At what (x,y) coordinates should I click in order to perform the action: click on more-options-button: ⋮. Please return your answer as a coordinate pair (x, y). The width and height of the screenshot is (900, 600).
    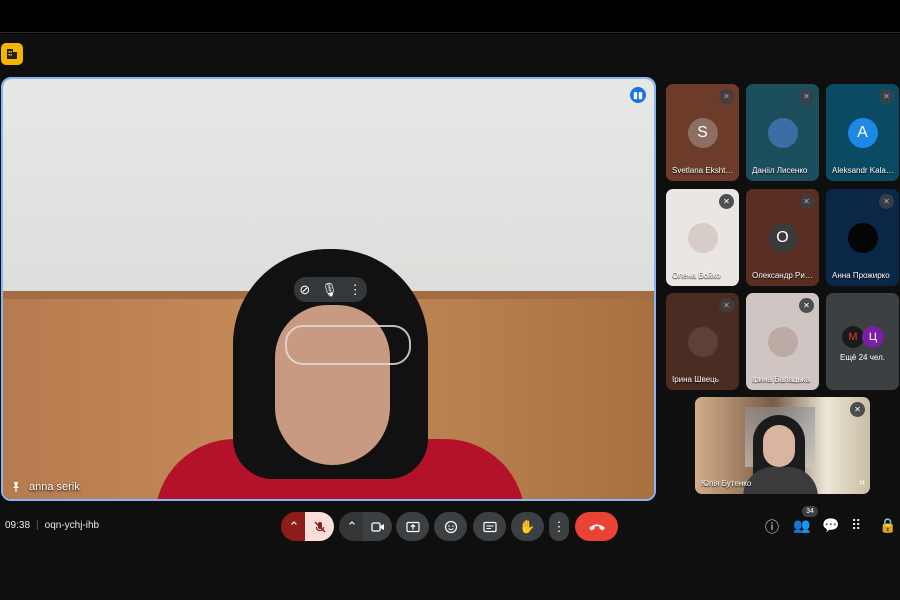
    Looking at the image, I should click on (559, 526).